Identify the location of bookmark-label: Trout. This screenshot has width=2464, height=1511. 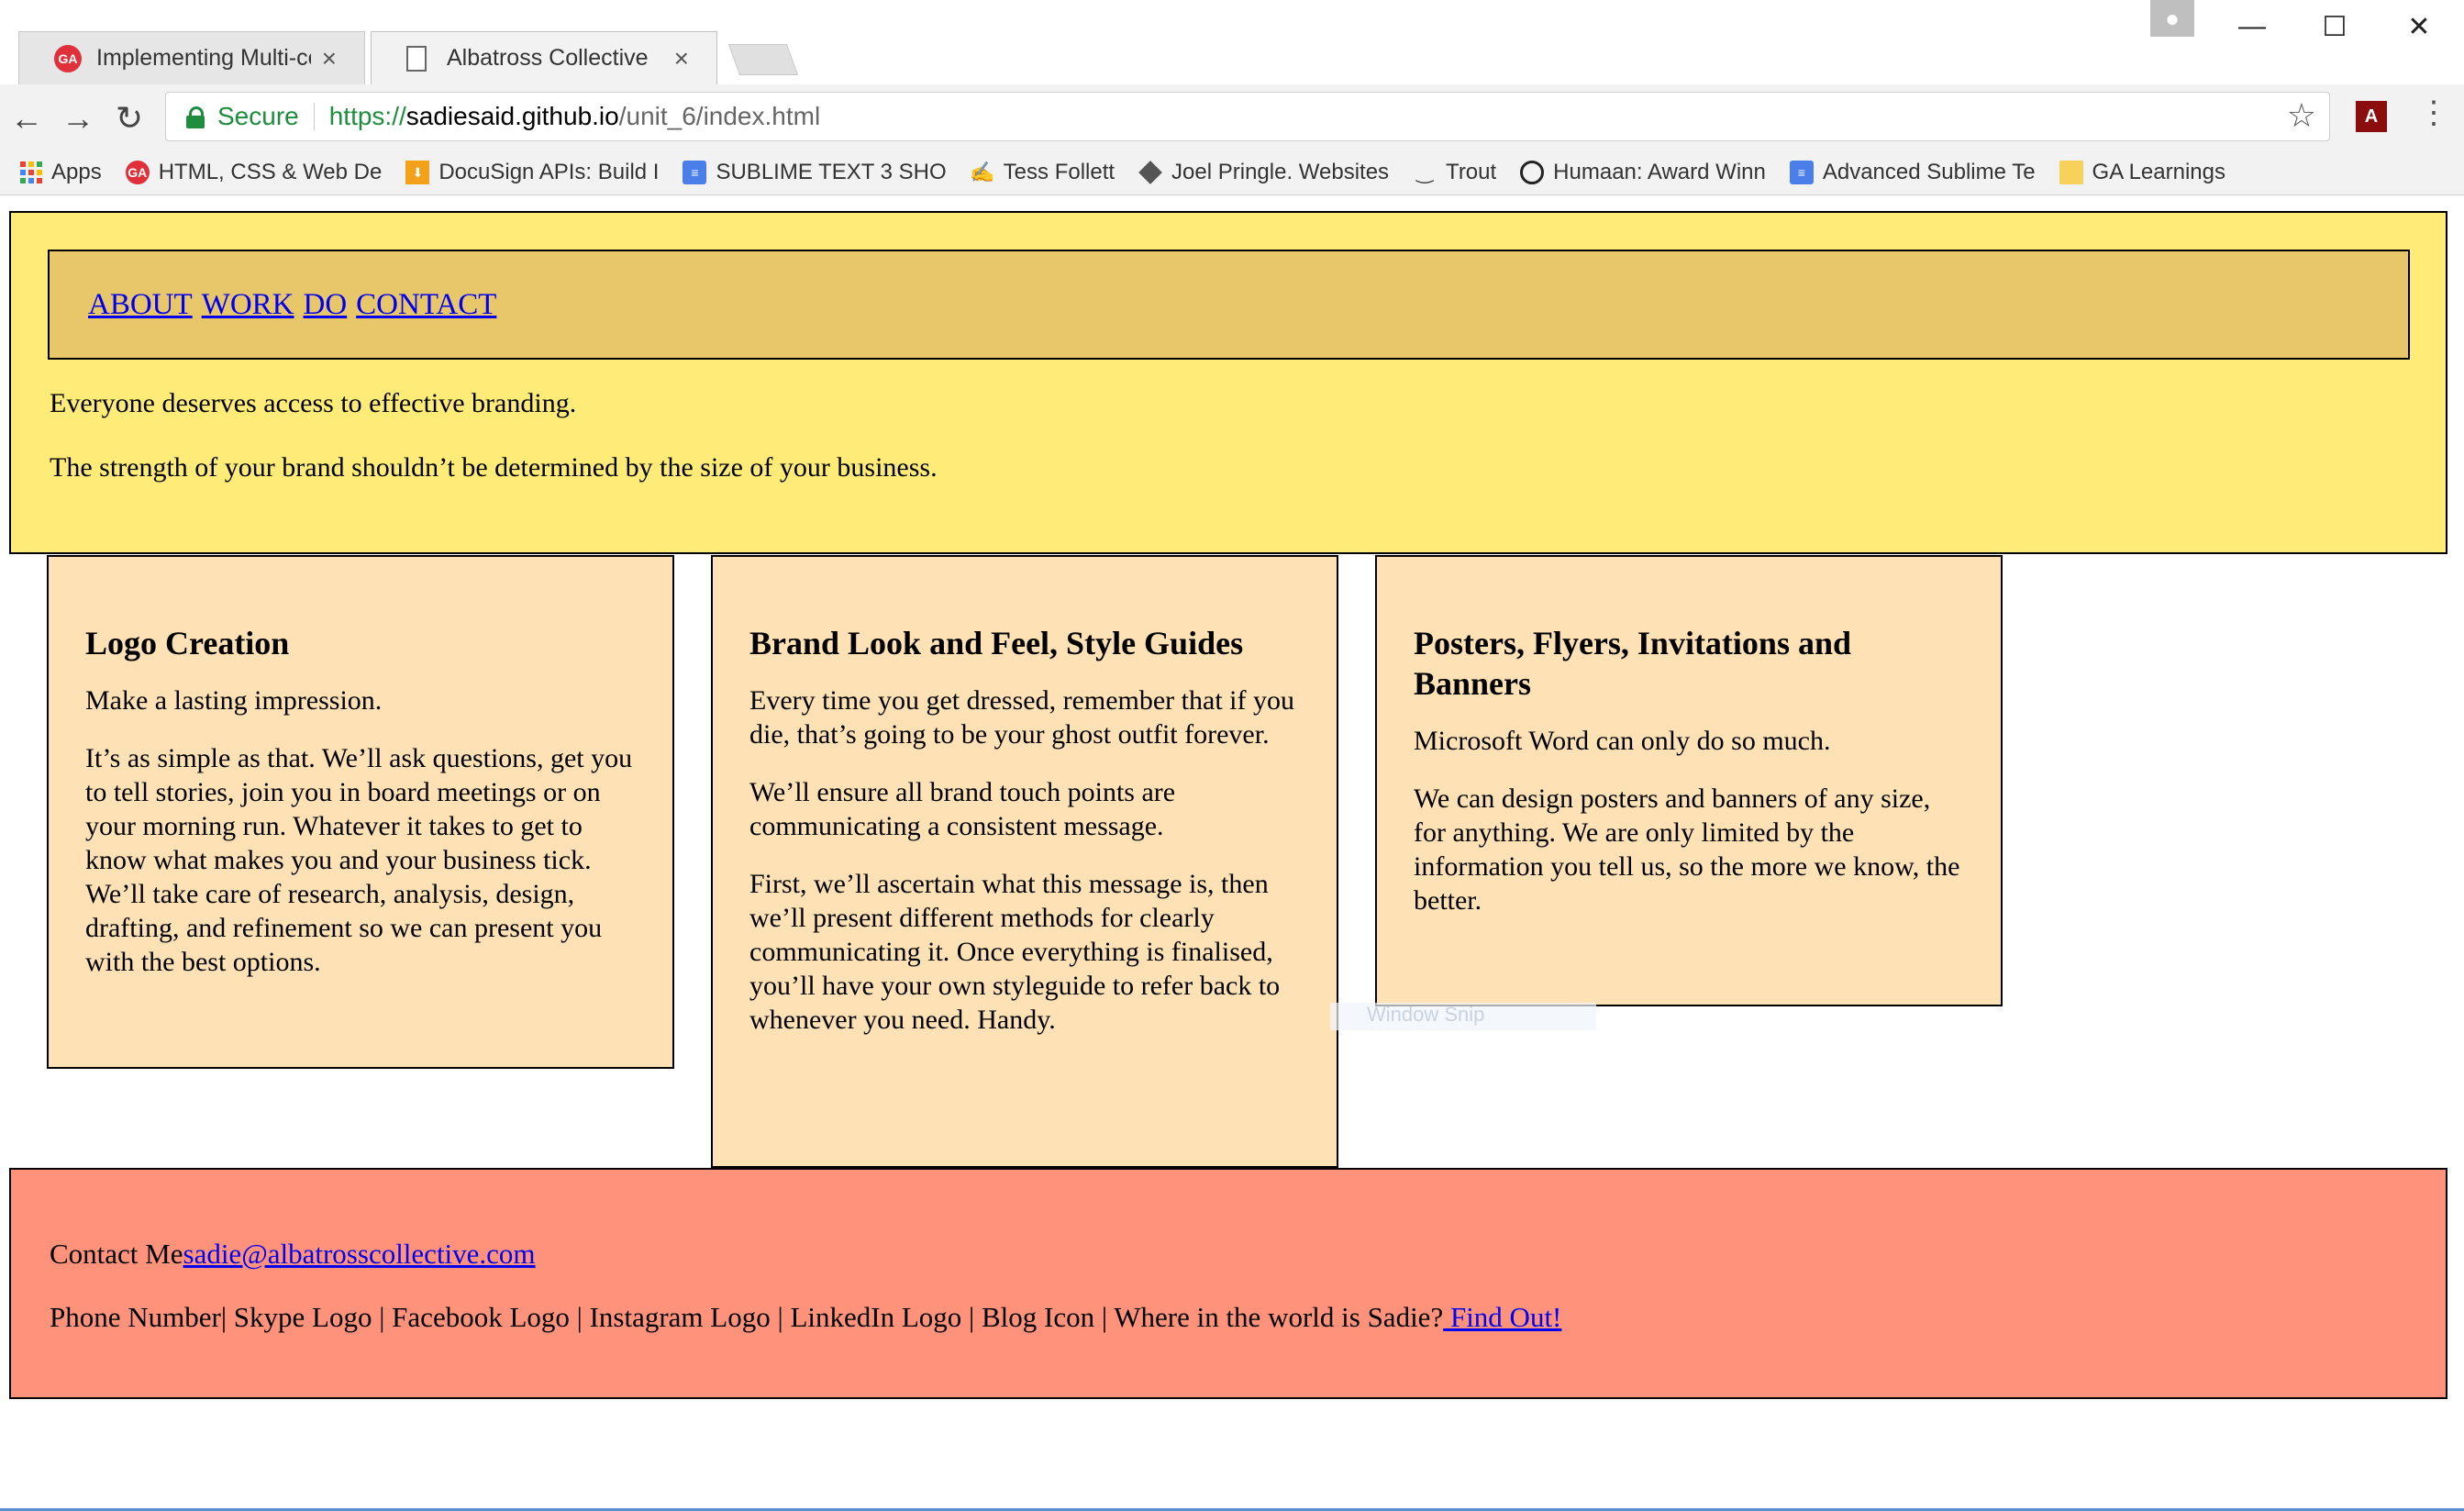
(1471, 172).